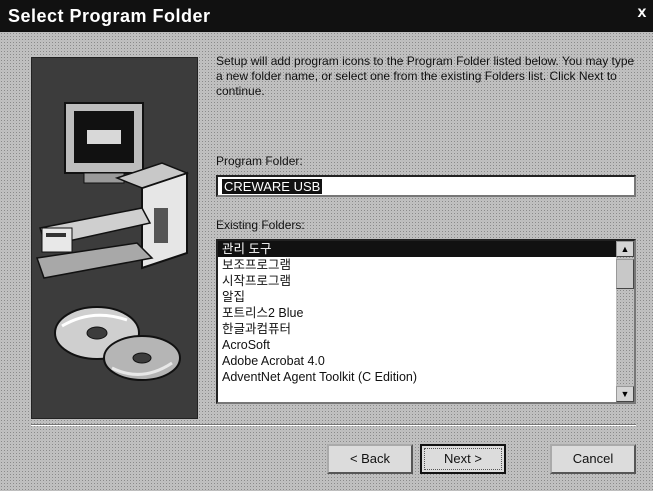 The width and height of the screenshot is (653, 491). I want to click on program-folder-value: CREWARE USB, so click(272, 186).